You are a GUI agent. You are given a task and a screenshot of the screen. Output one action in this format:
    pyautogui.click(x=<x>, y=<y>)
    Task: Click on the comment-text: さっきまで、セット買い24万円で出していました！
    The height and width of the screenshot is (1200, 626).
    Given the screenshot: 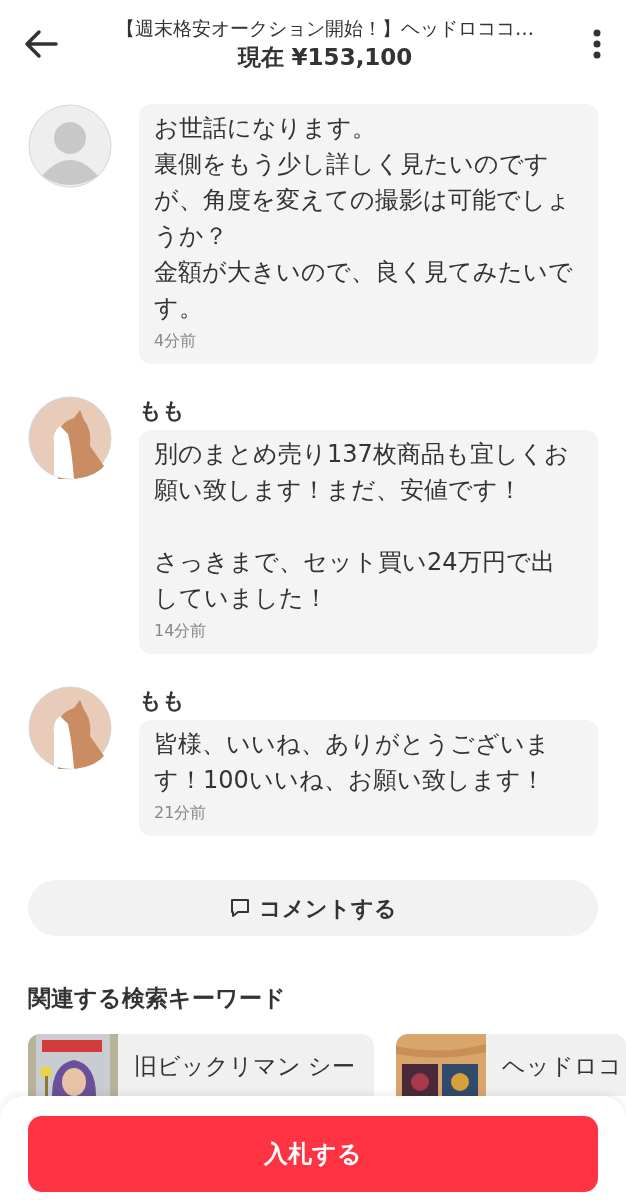 What is the action you would take?
    pyautogui.click(x=355, y=580)
    